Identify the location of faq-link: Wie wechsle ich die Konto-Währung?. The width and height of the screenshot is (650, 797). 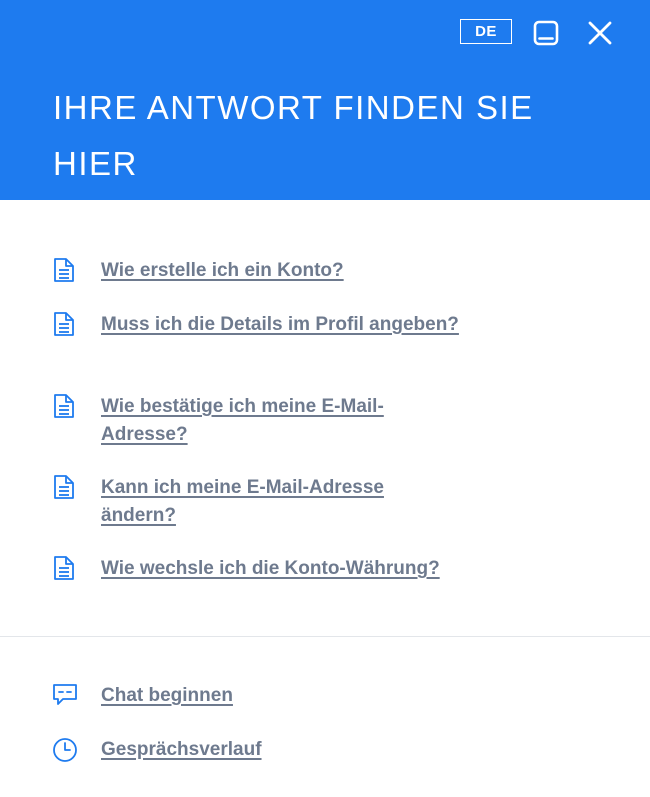
(311, 569).